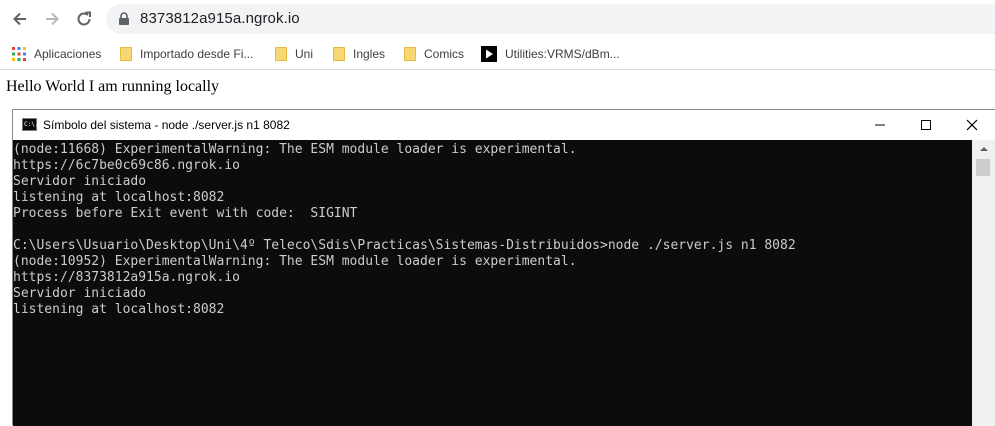  Describe the element at coordinates (220, 18) in the screenshot. I see `url-text: 8373812a915a.ngrok.io` at that location.